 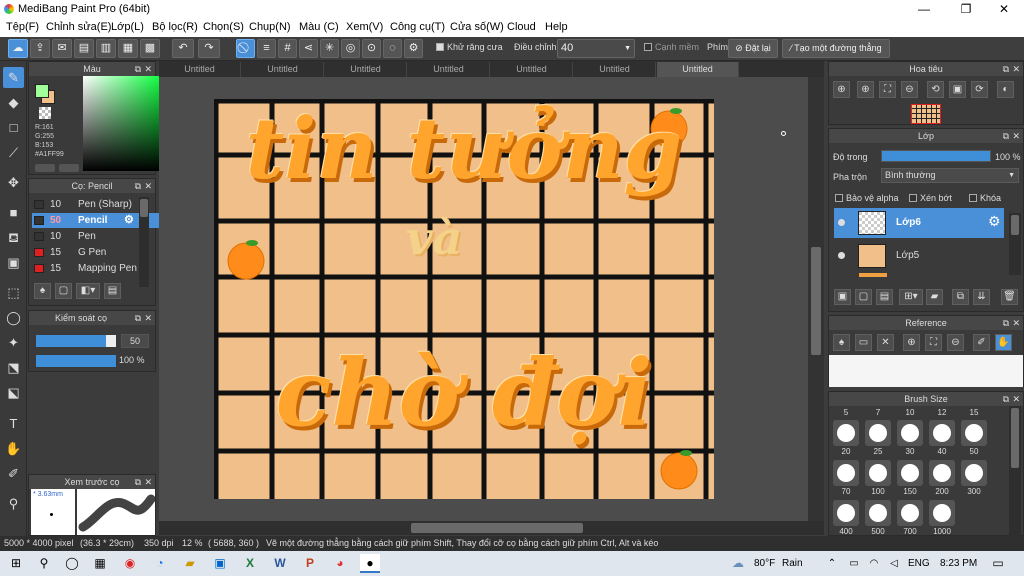 What do you see at coordinates (364, 27) in the screenshot?
I see `menu-view: Xem(V)` at bounding box center [364, 27].